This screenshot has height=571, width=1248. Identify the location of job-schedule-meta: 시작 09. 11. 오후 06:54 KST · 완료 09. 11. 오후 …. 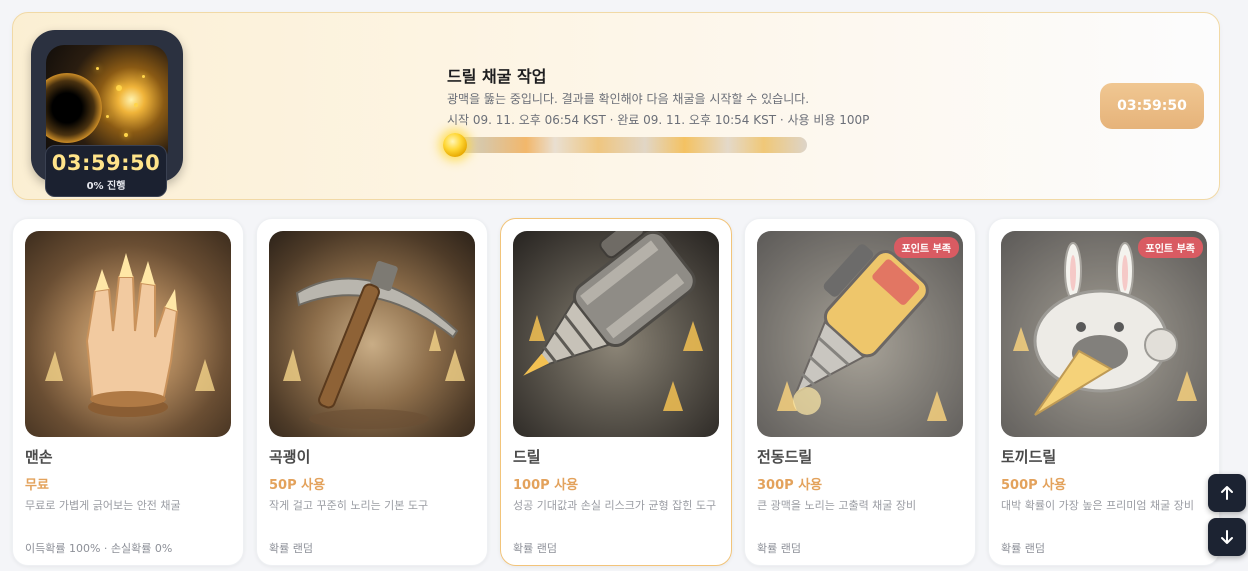
(658, 120).